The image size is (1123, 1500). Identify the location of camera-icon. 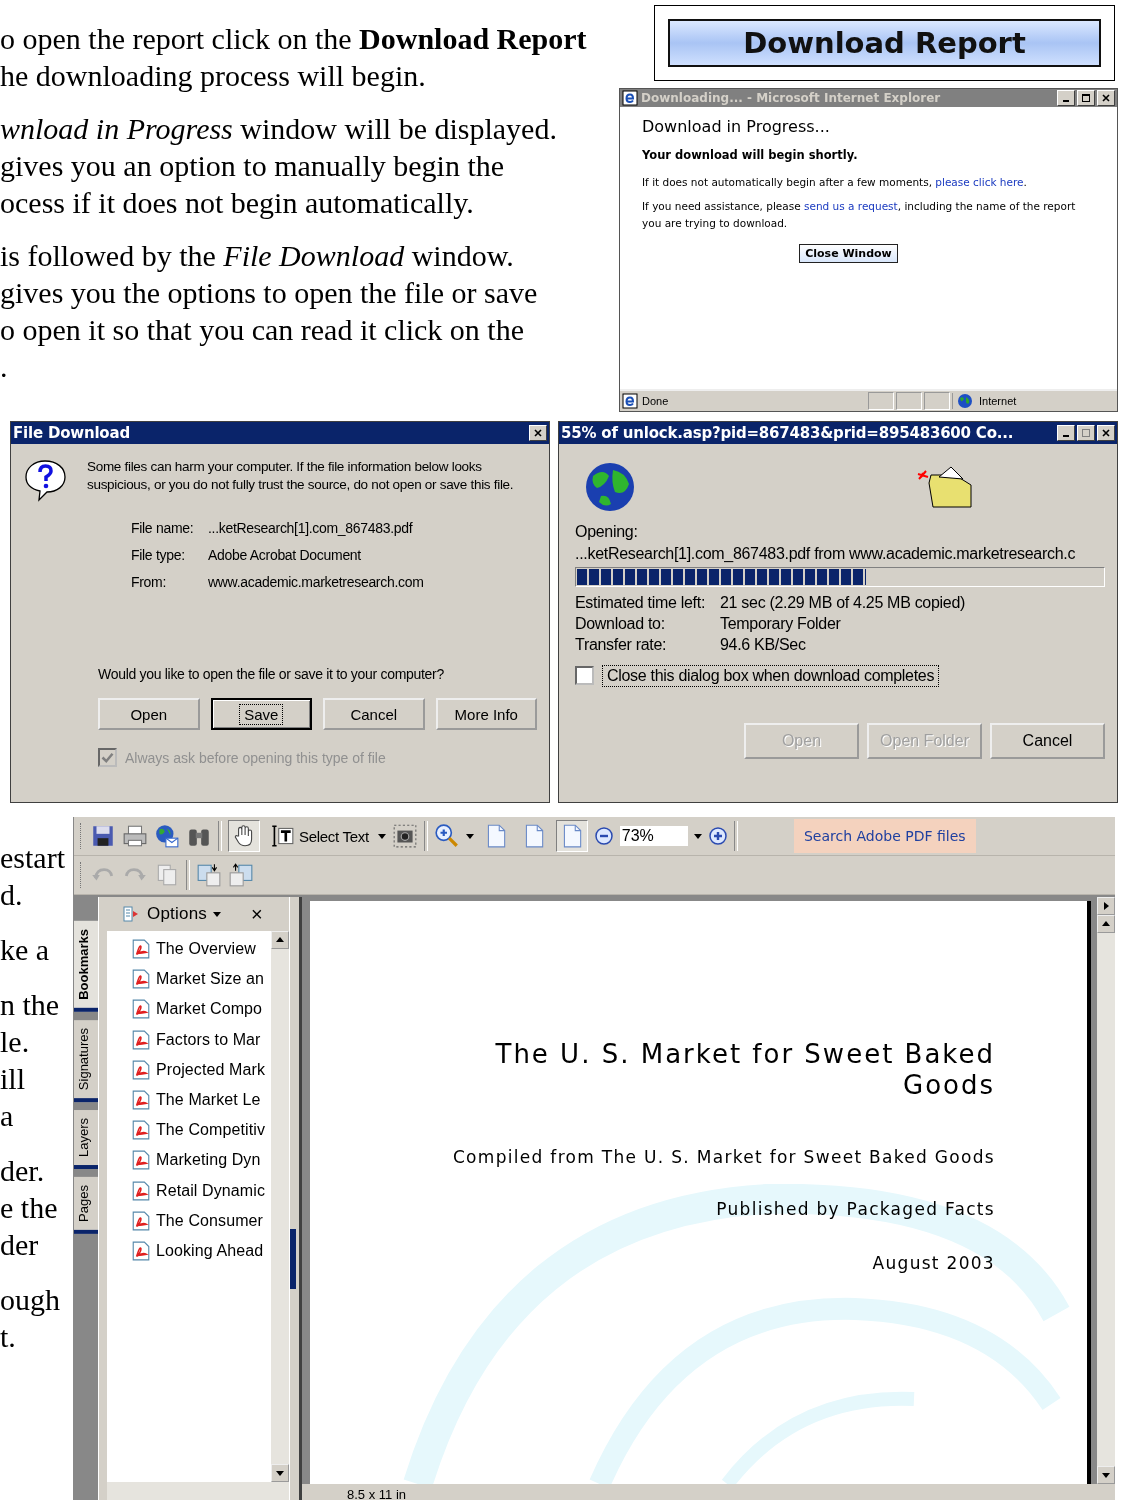
(404, 836).